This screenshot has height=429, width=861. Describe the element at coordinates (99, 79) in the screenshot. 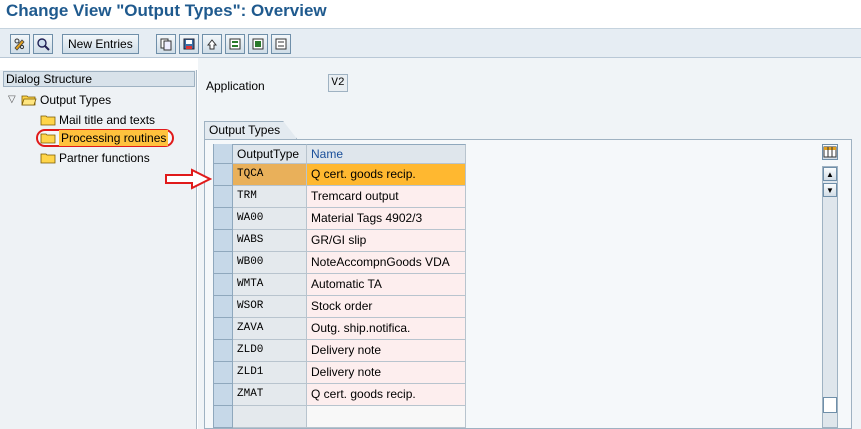

I see `dialog-structure-header: Dialog Structure` at that location.